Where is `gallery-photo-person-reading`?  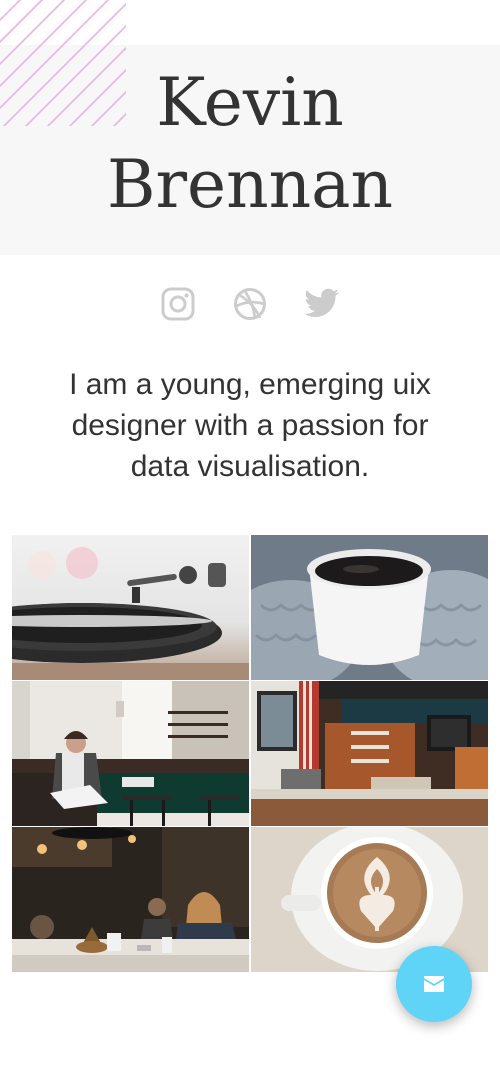
gallery-photo-person-reading is located at coordinates (130, 753).